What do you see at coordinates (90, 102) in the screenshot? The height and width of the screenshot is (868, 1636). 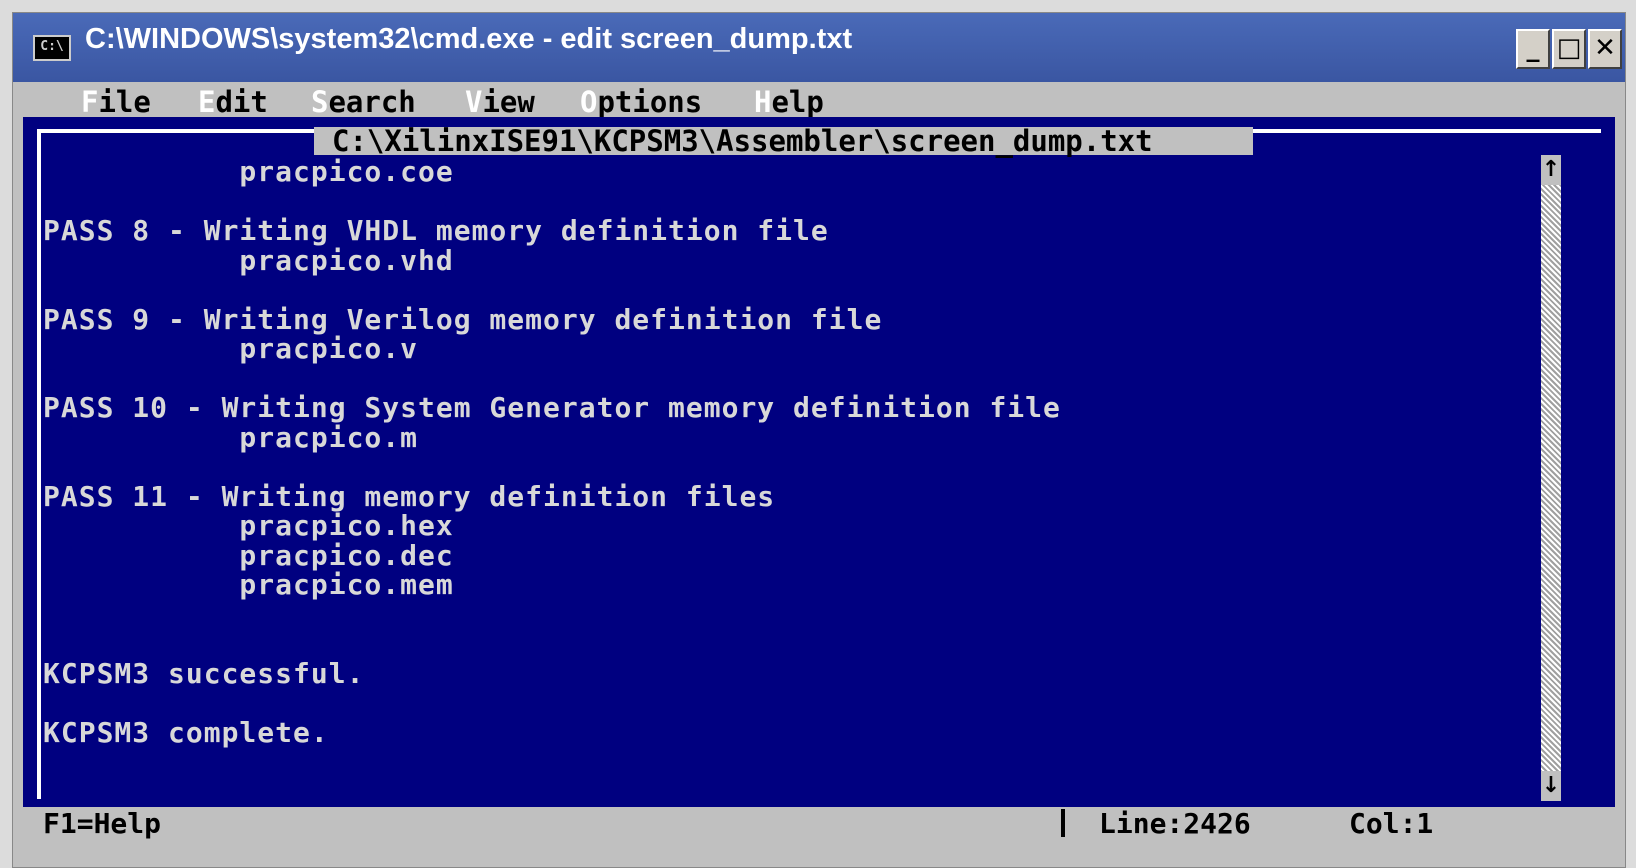 I see `menu-file-hotkey: F` at bounding box center [90, 102].